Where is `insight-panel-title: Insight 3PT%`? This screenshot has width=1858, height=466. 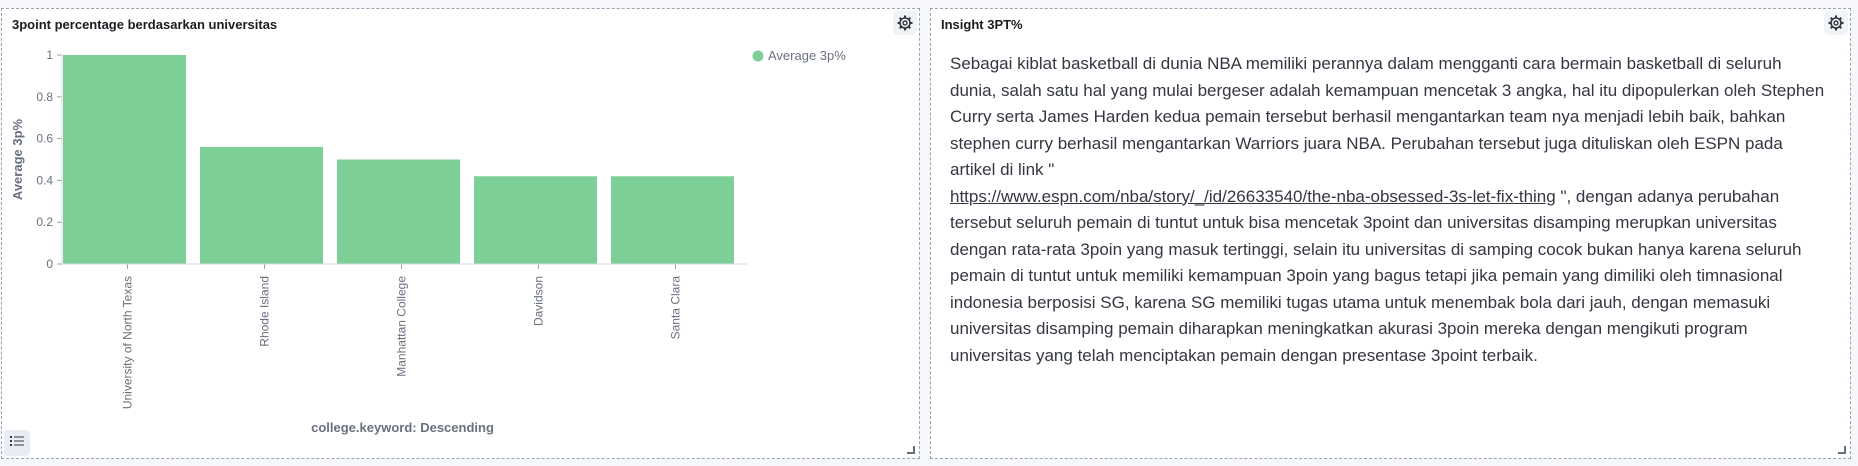
insight-panel-title: Insight 3PT% is located at coordinates (982, 24).